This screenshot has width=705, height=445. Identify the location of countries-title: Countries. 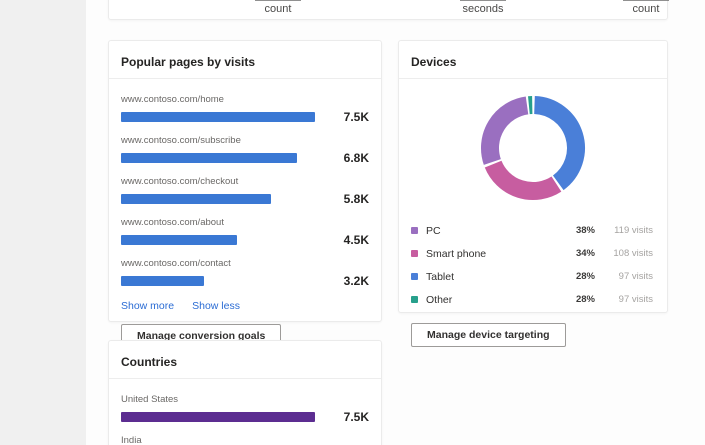
(149, 362).